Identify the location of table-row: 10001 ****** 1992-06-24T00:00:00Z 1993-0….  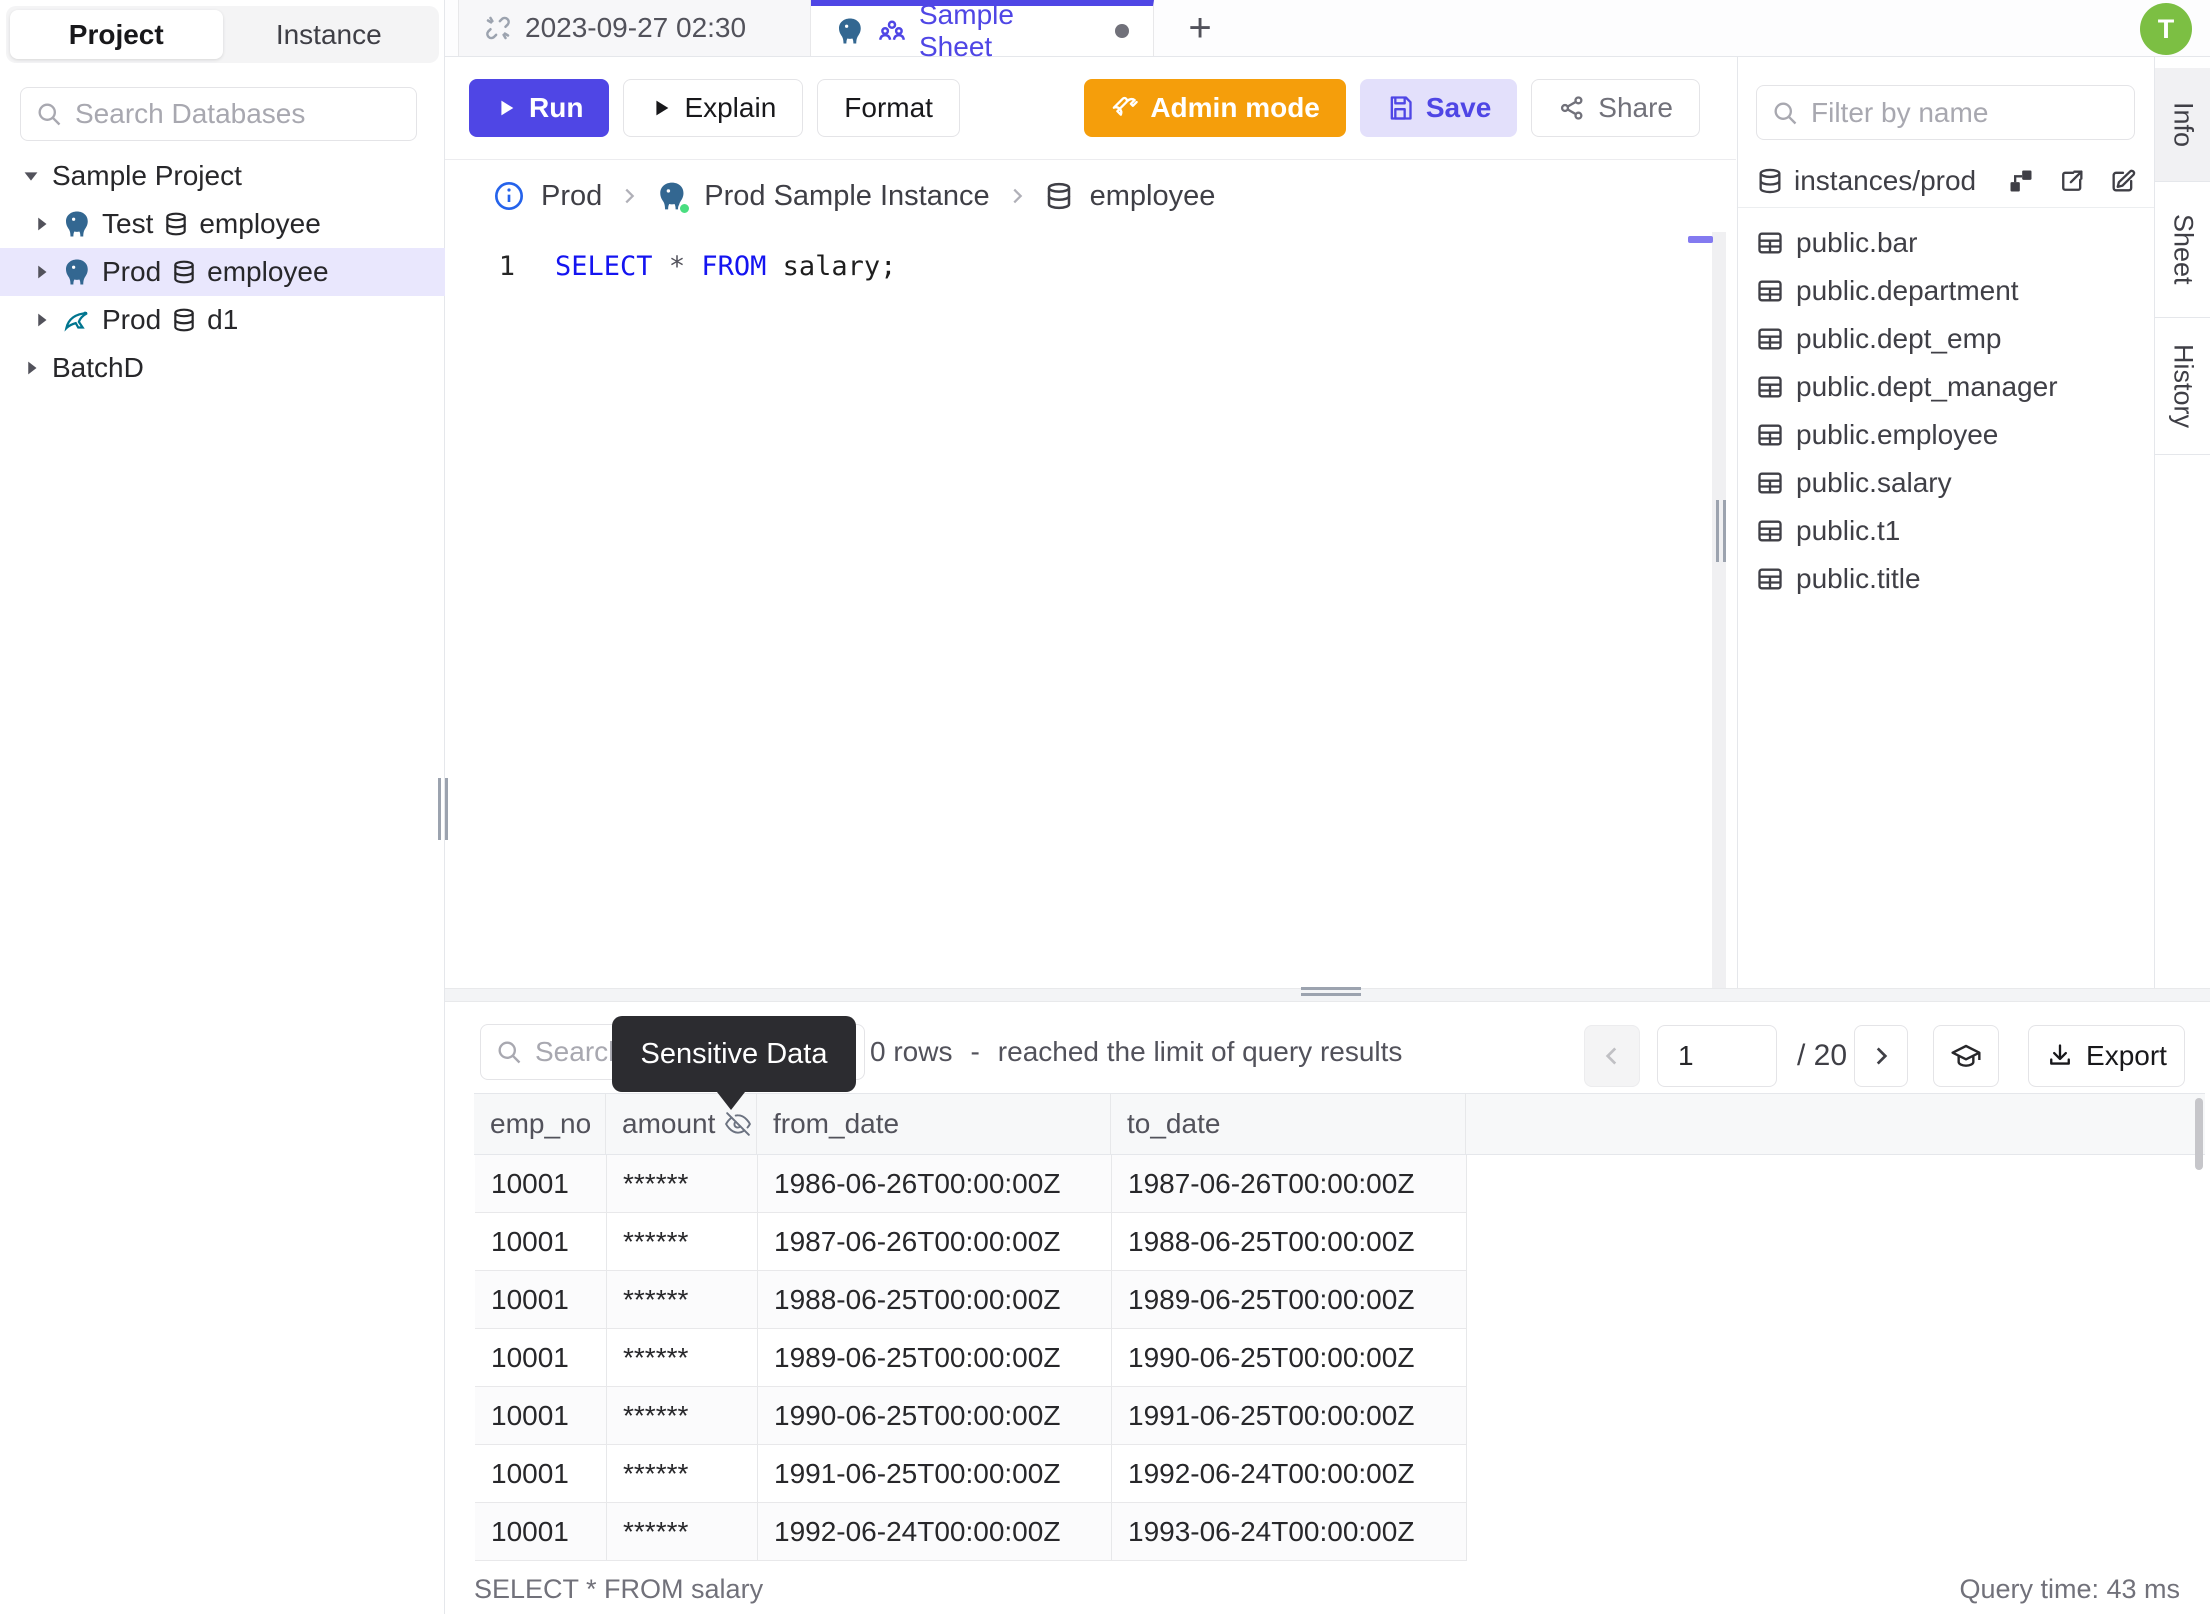
(1339, 1532).